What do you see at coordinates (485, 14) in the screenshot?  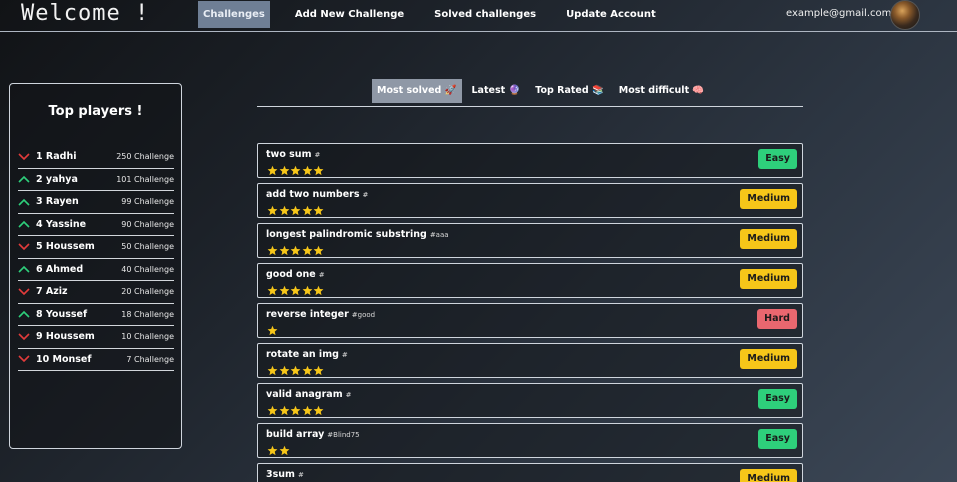 I see `nav-solved-challenges: Solved challenges` at bounding box center [485, 14].